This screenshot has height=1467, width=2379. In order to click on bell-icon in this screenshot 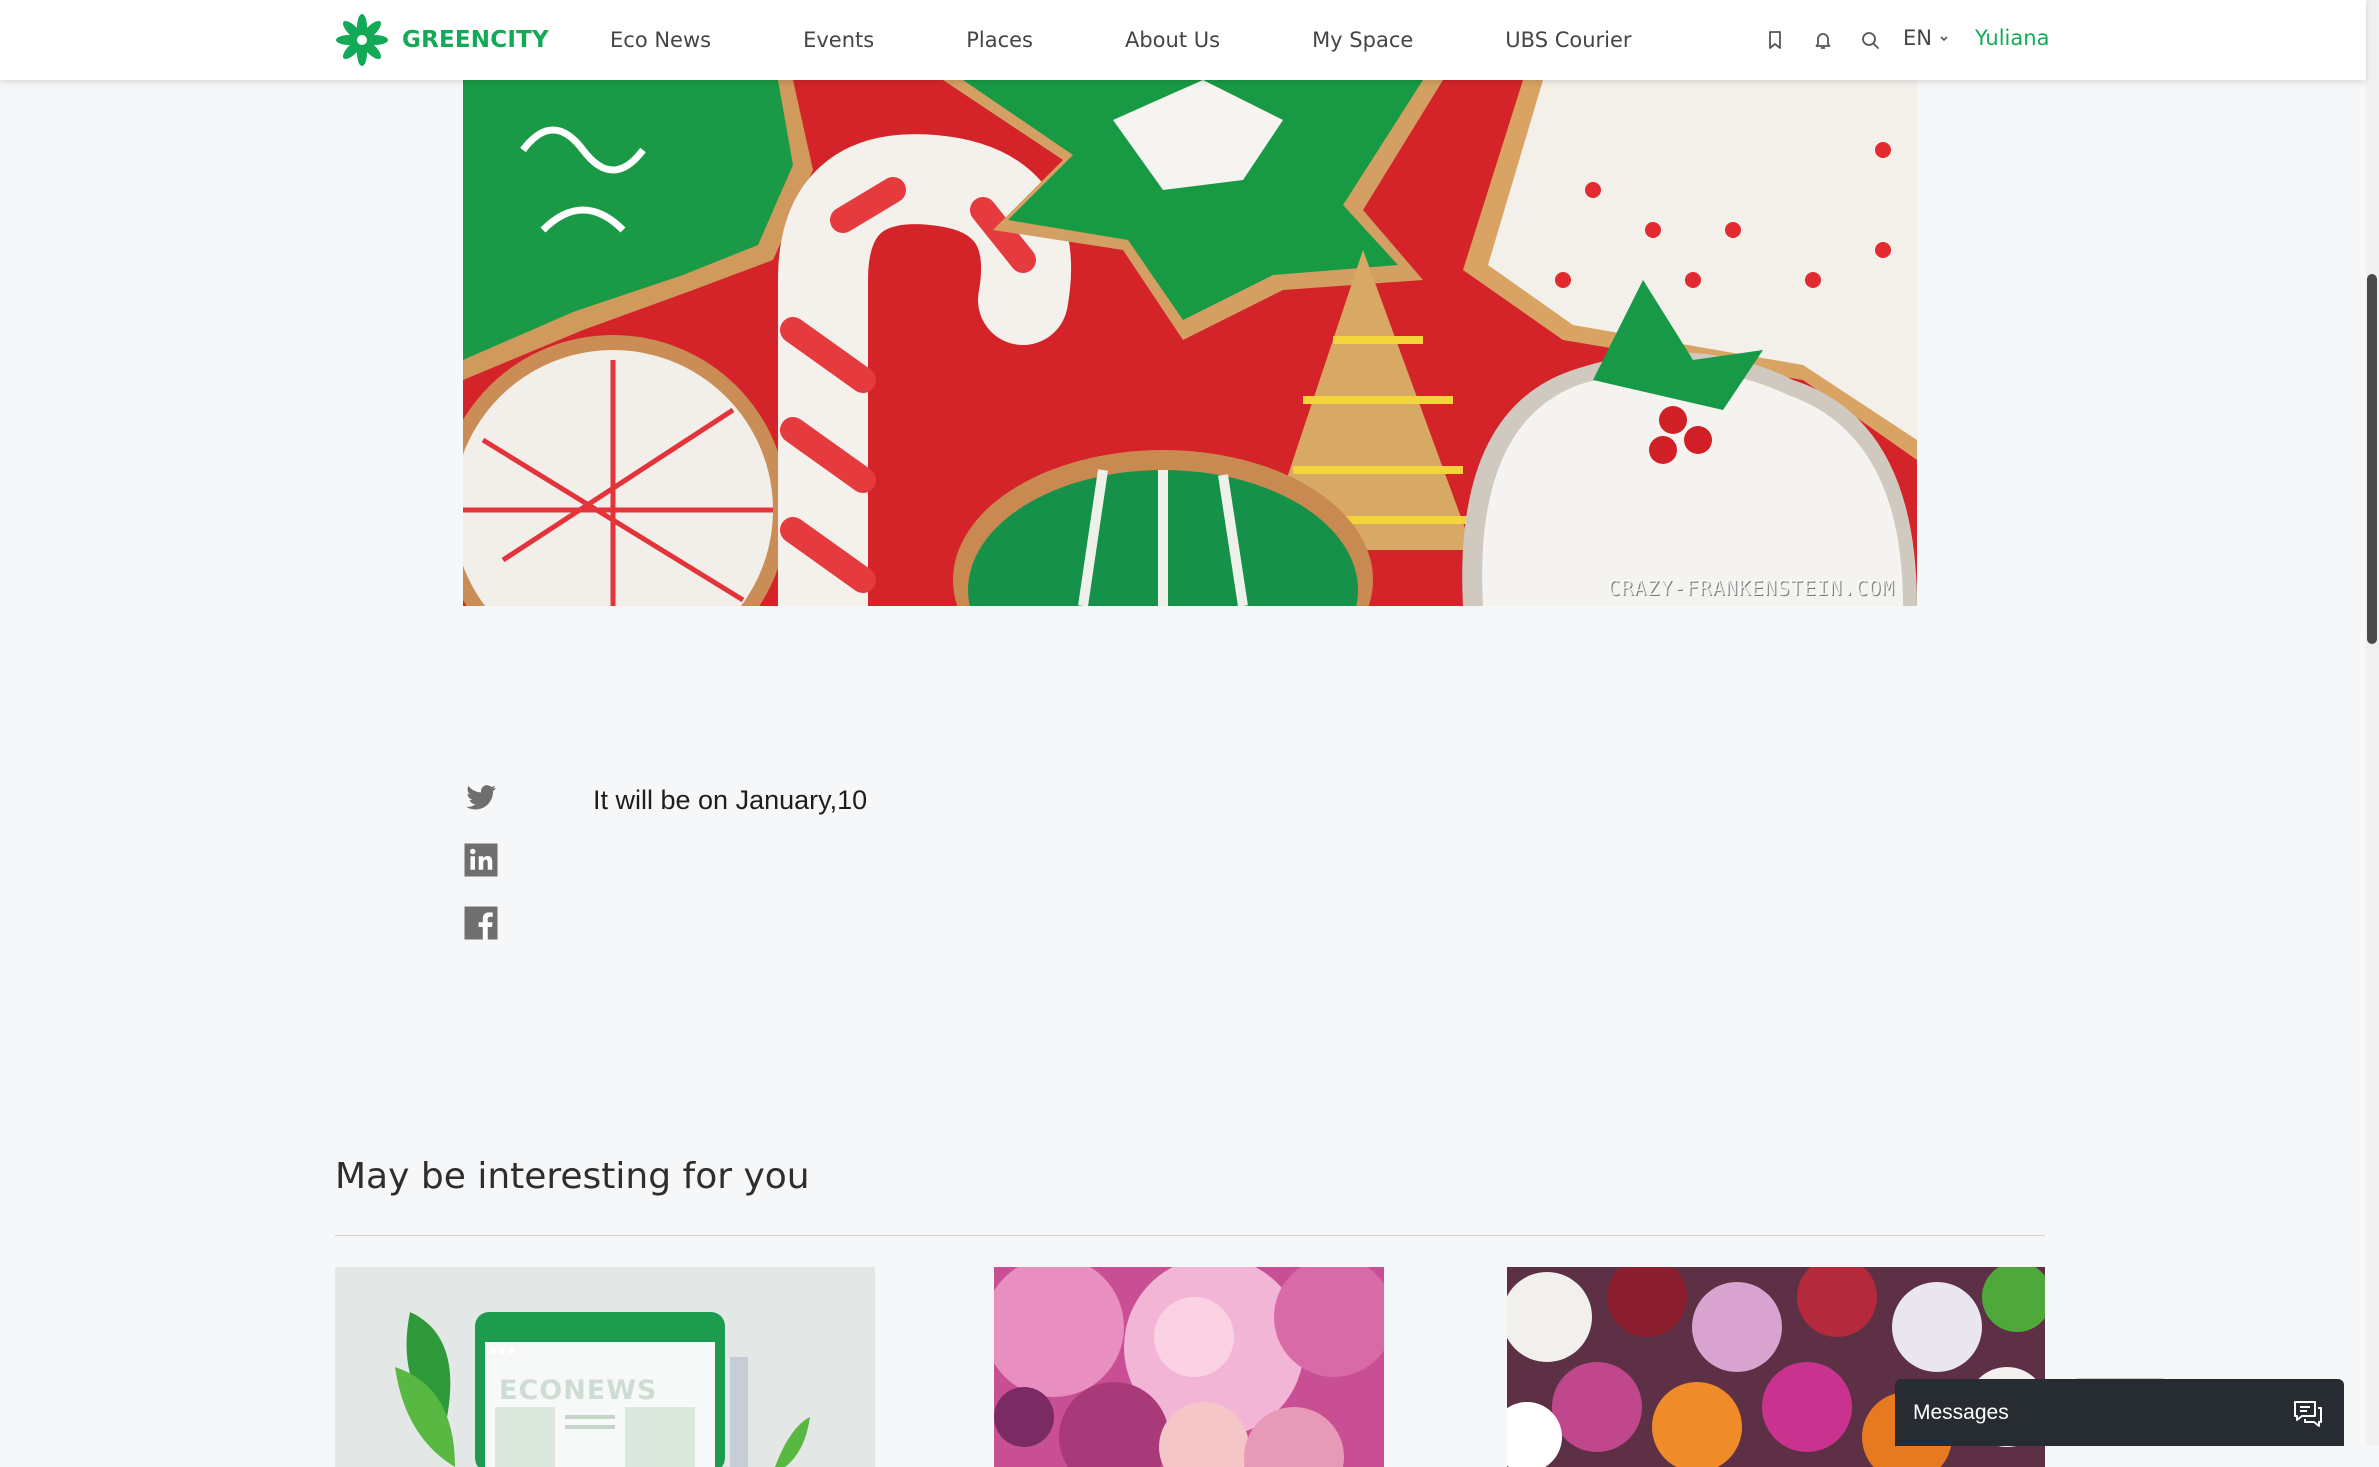, I will do `click(1823, 40)`.